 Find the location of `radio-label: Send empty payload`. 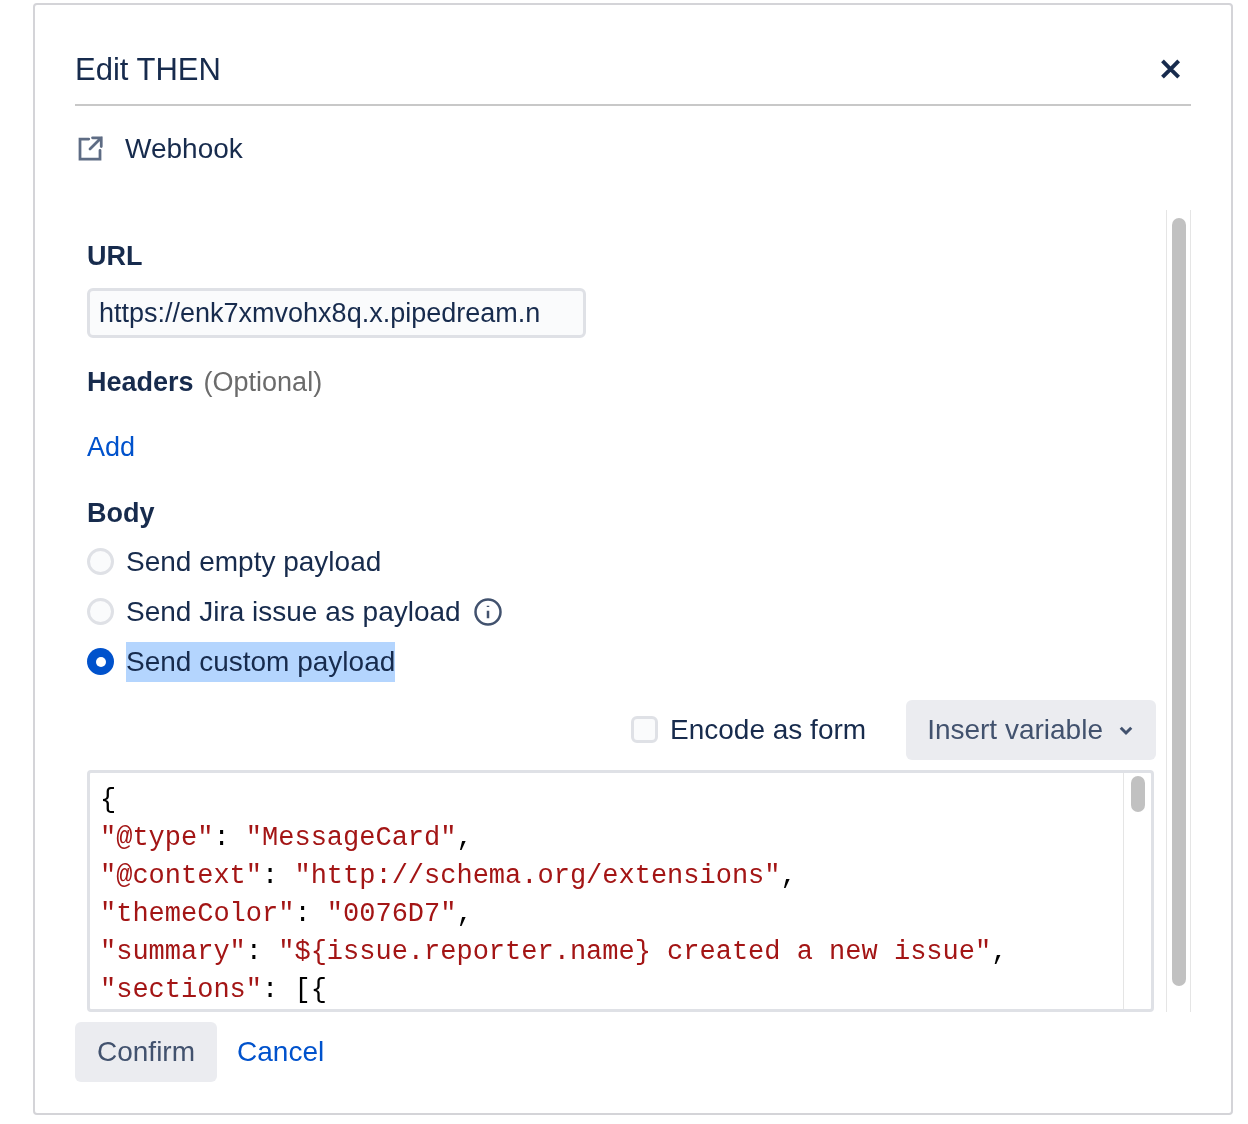

radio-label: Send empty payload is located at coordinates (254, 561).